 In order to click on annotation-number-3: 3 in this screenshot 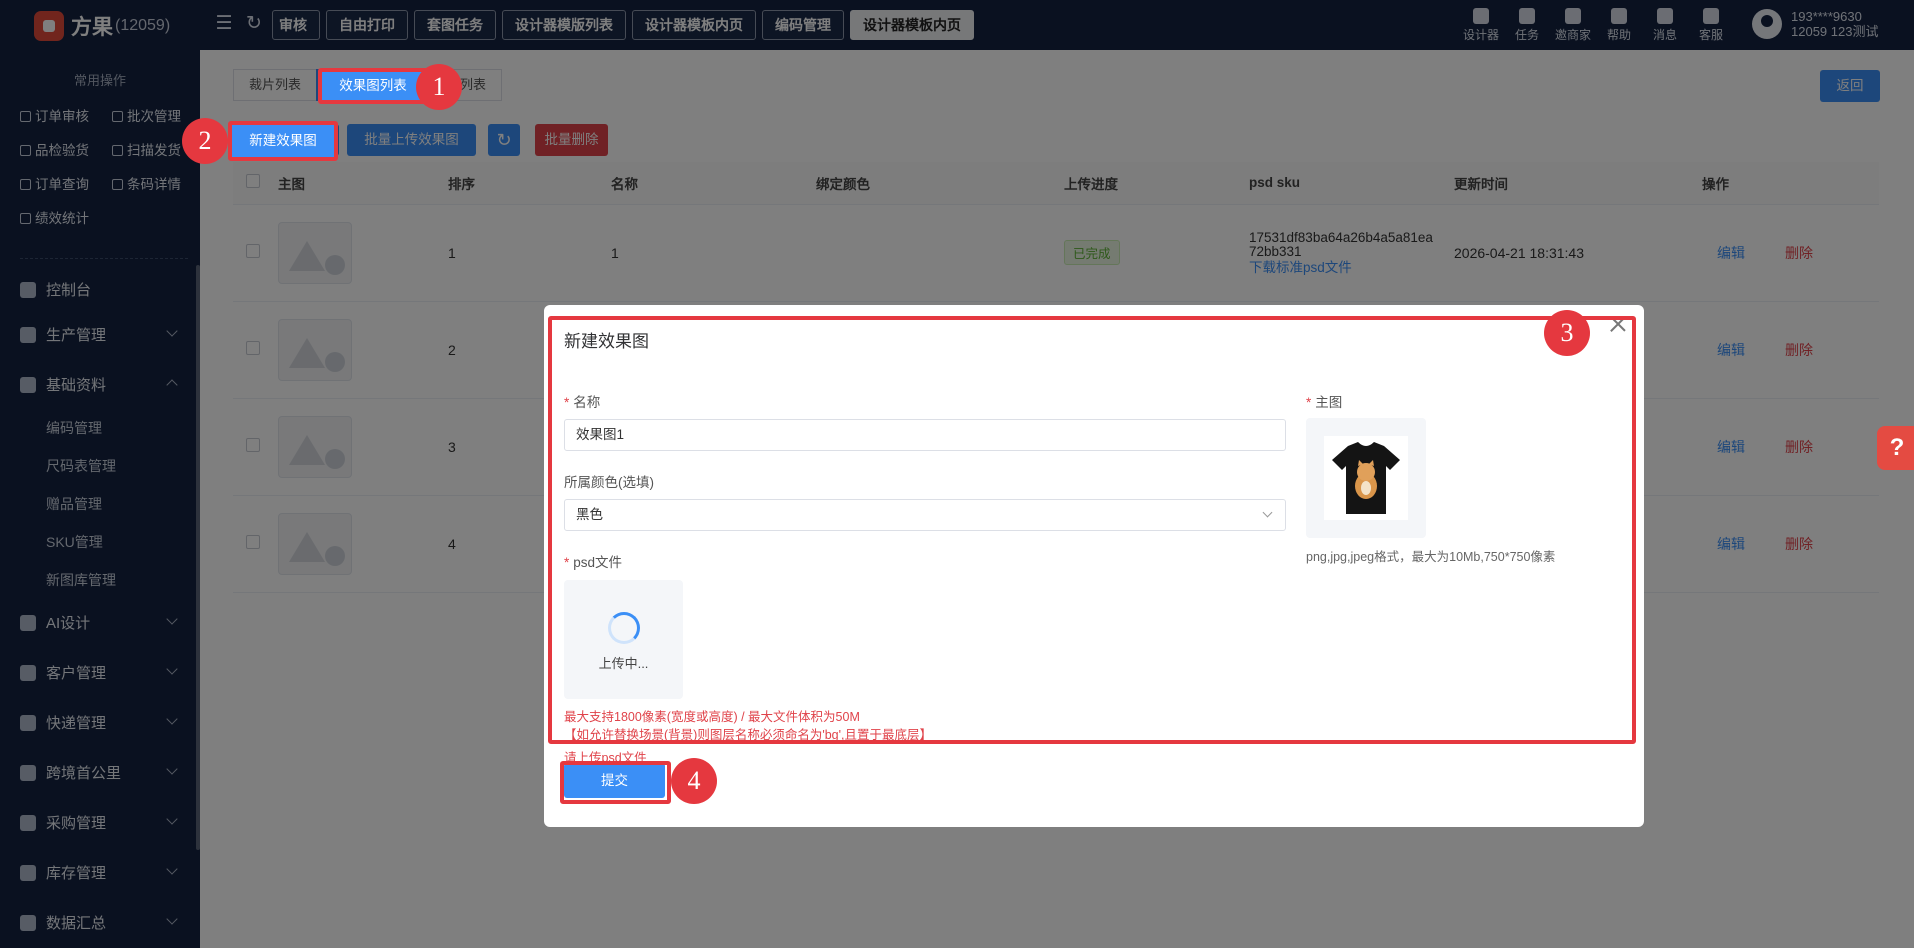, I will do `click(1567, 333)`.